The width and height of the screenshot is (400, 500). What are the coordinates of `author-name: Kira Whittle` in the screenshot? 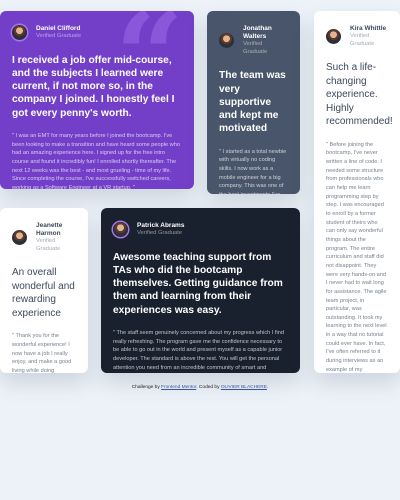 It's located at (368, 28).